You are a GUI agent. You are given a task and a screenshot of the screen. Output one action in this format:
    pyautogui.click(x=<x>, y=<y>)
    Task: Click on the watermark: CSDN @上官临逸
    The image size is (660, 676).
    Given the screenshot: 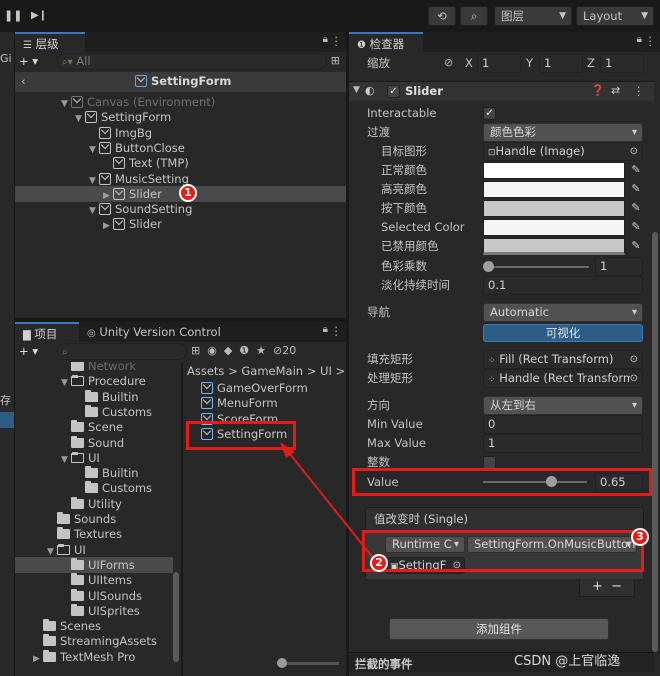 What is the action you would take?
    pyautogui.click(x=567, y=661)
    